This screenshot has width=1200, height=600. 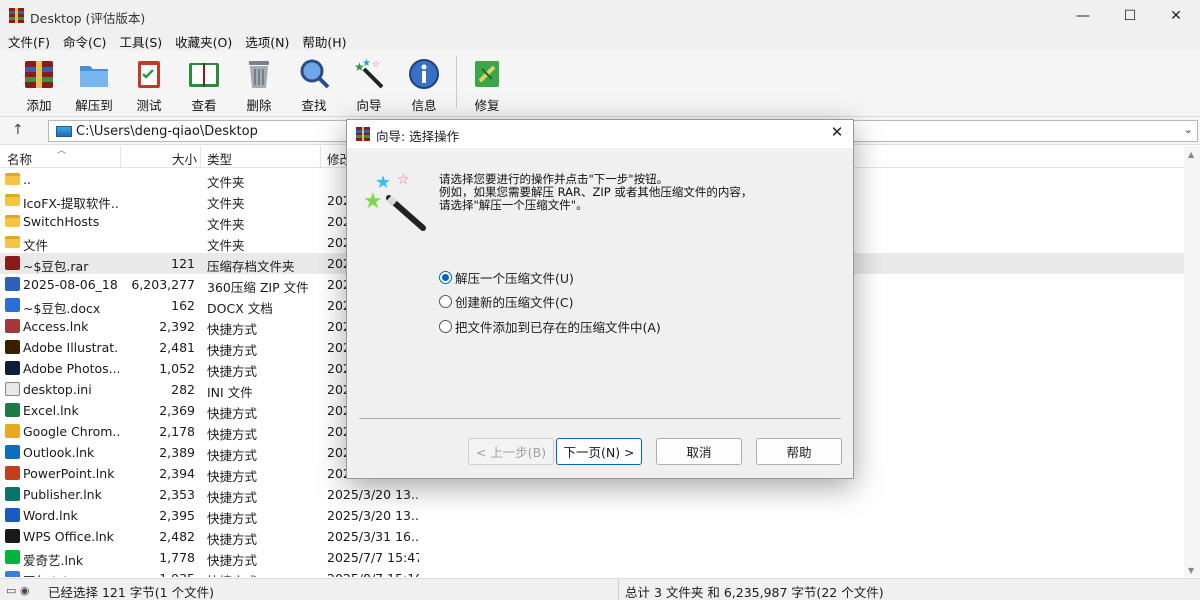 I want to click on file-date: 2025/7/7 15:47, so click(x=373, y=557).